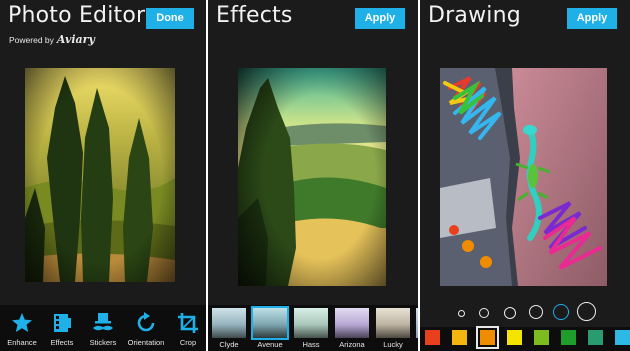 The height and width of the screenshot is (351, 630). I want to click on filter-label: Hass, so click(311, 344).